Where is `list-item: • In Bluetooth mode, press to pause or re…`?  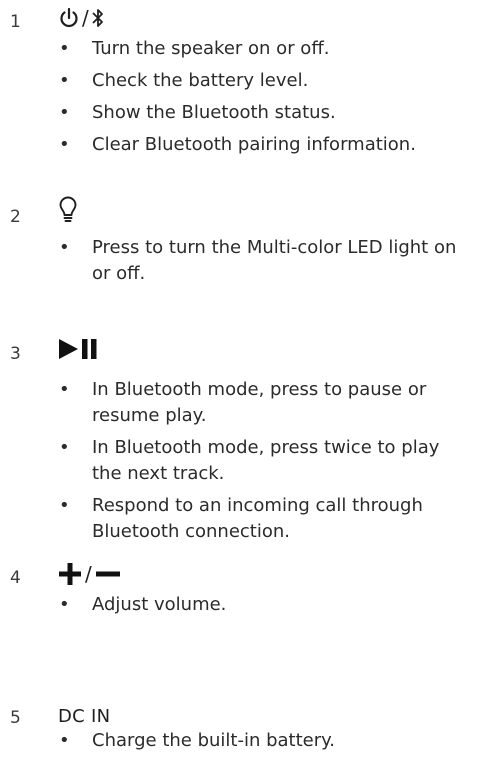 list-item: • In Bluetooth mode, press to pause or re… is located at coordinates (263, 403).